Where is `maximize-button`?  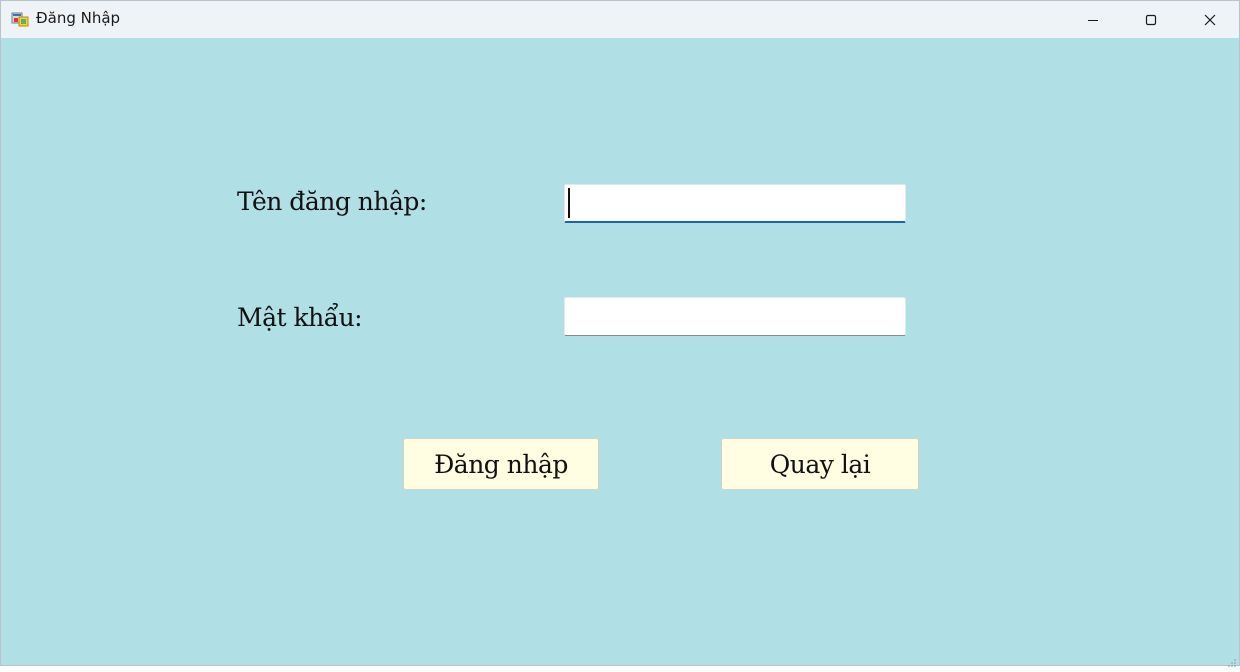 maximize-button is located at coordinates (1151, 19).